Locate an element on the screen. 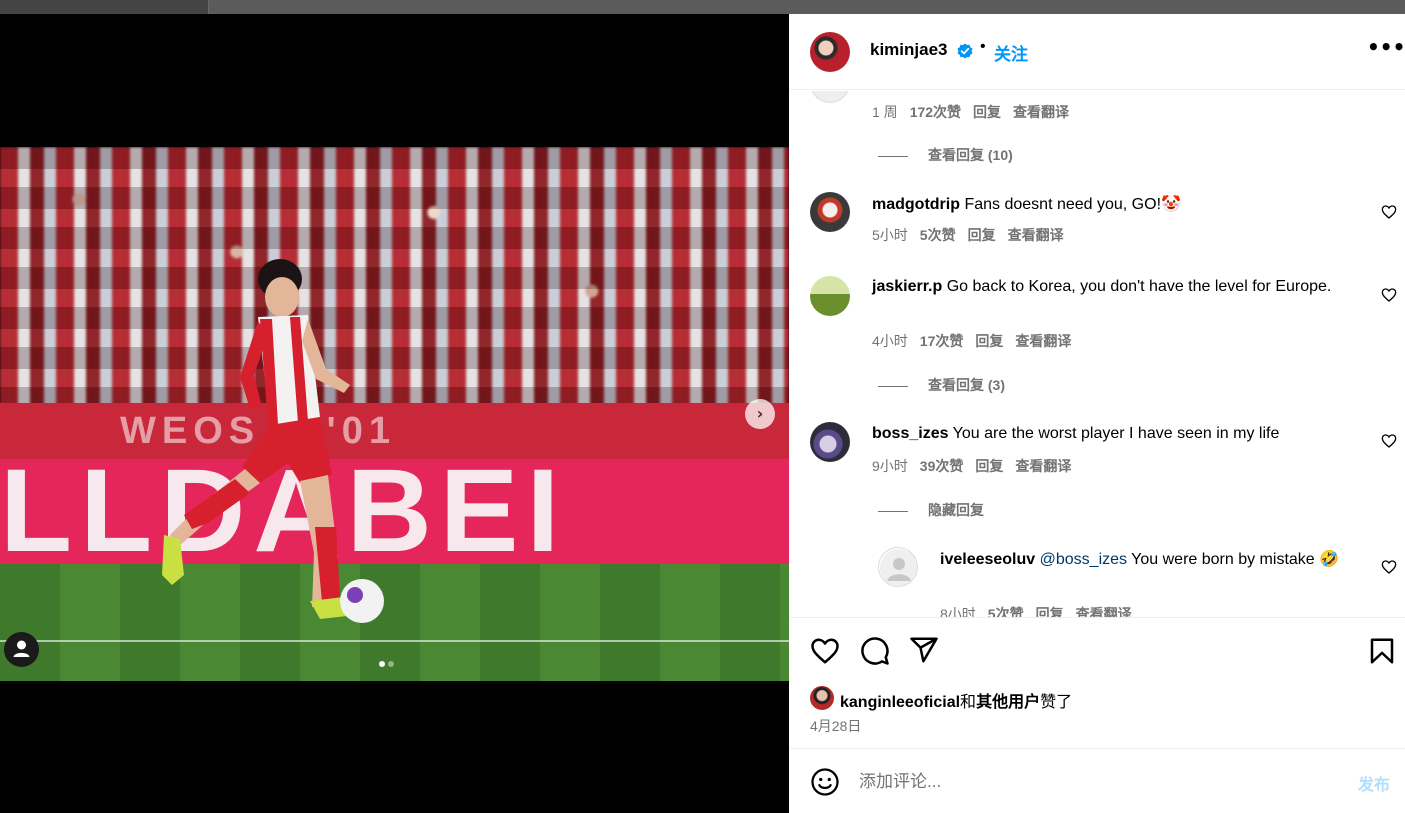  tagged-users-button is located at coordinates (21, 649).